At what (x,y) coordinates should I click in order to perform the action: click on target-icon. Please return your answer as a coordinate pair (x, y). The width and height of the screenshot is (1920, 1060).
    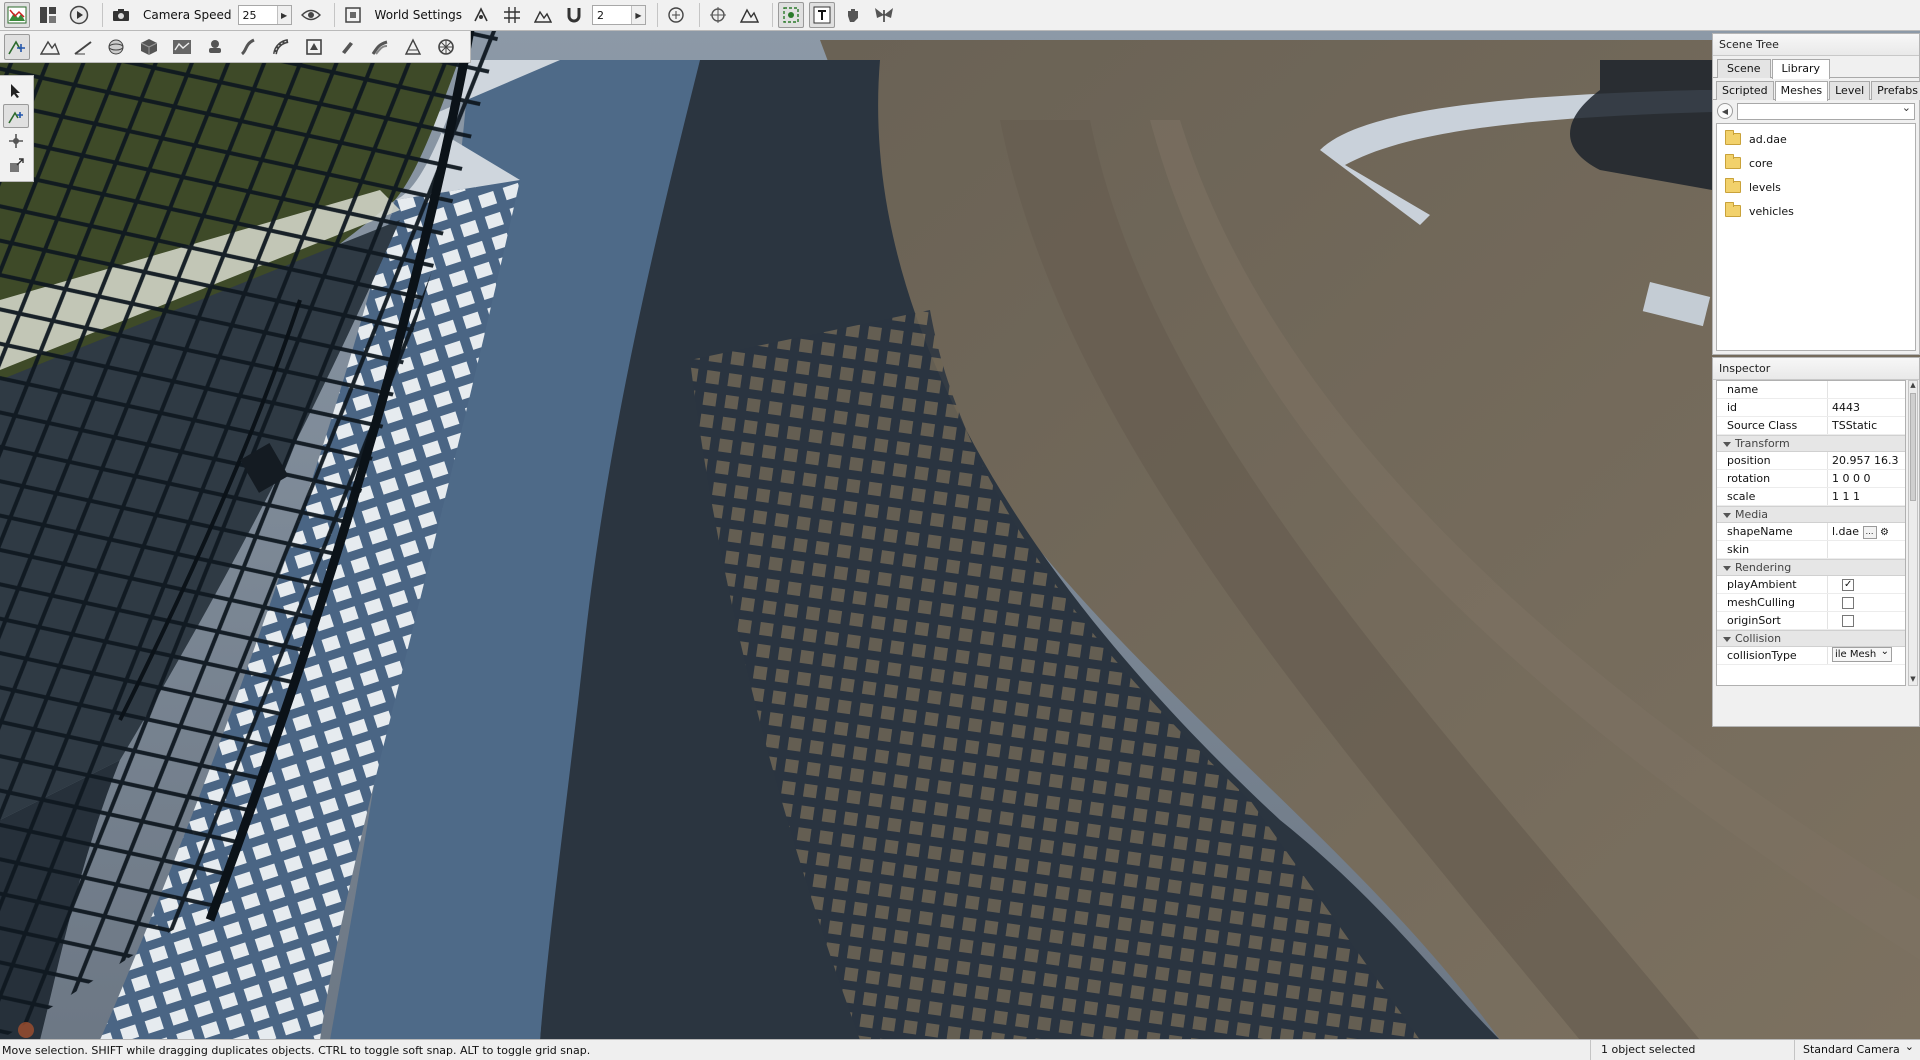
    Looking at the image, I should click on (718, 15).